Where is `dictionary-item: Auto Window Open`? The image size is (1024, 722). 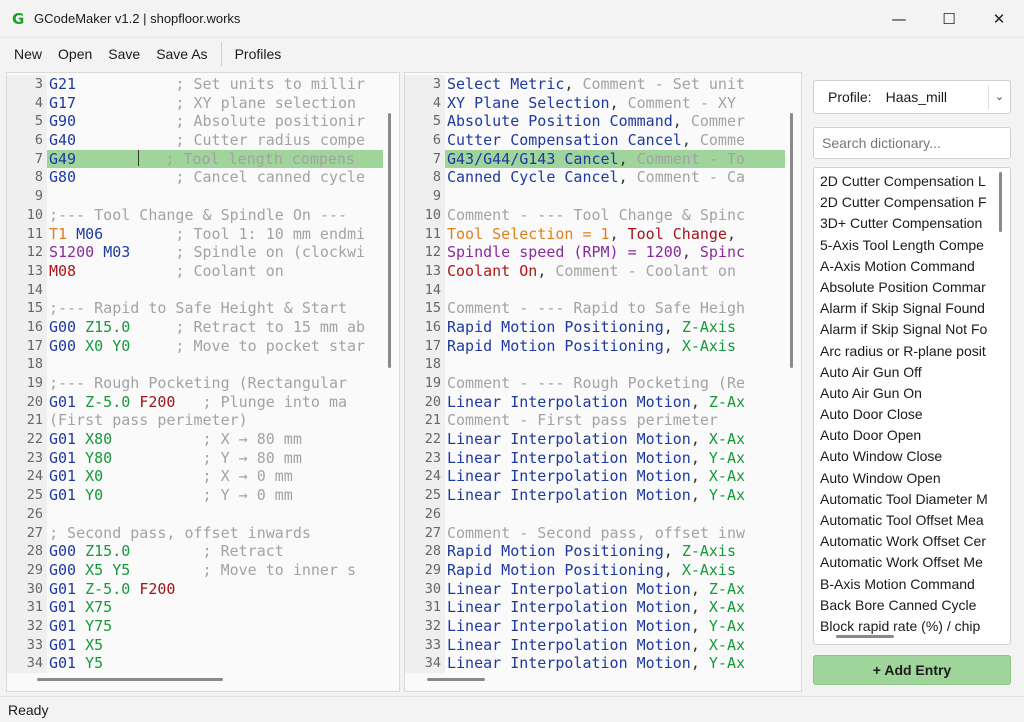 dictionary-item: Auto Window Open is located at coordinates (903, 478).